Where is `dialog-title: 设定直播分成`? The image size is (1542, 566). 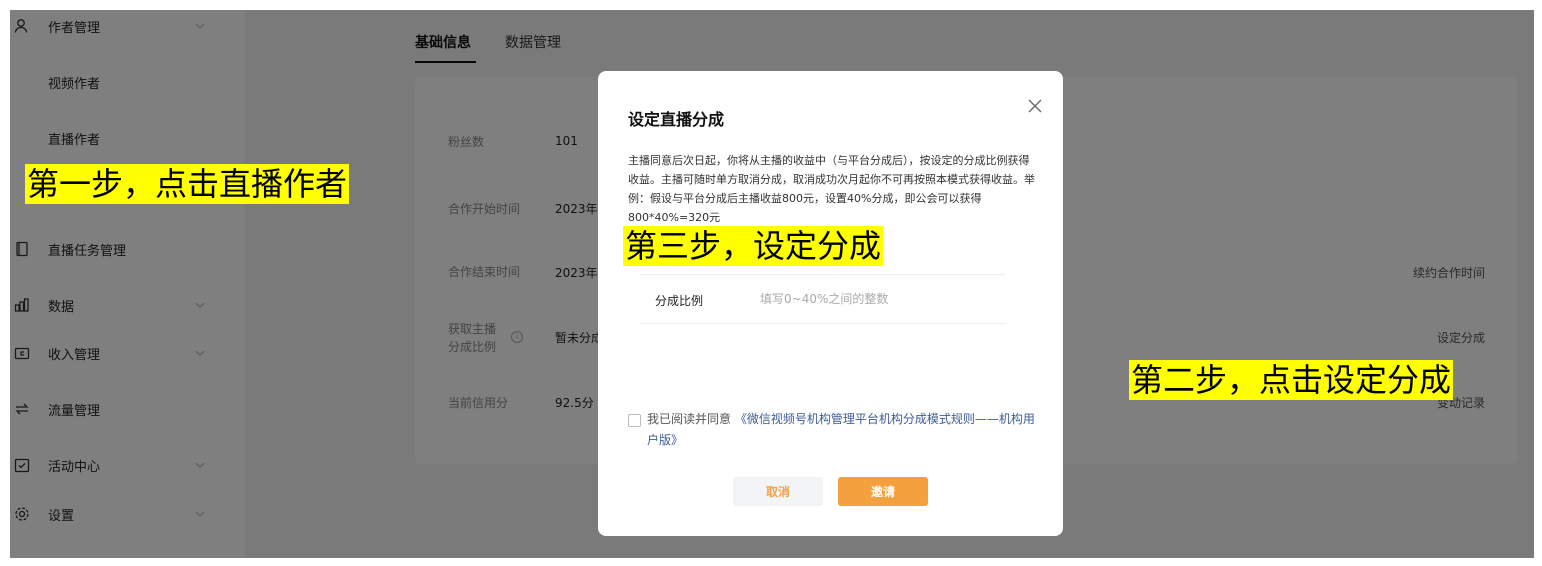 dialog-title: 设定直播分成 is located at coordinates (676, 119).